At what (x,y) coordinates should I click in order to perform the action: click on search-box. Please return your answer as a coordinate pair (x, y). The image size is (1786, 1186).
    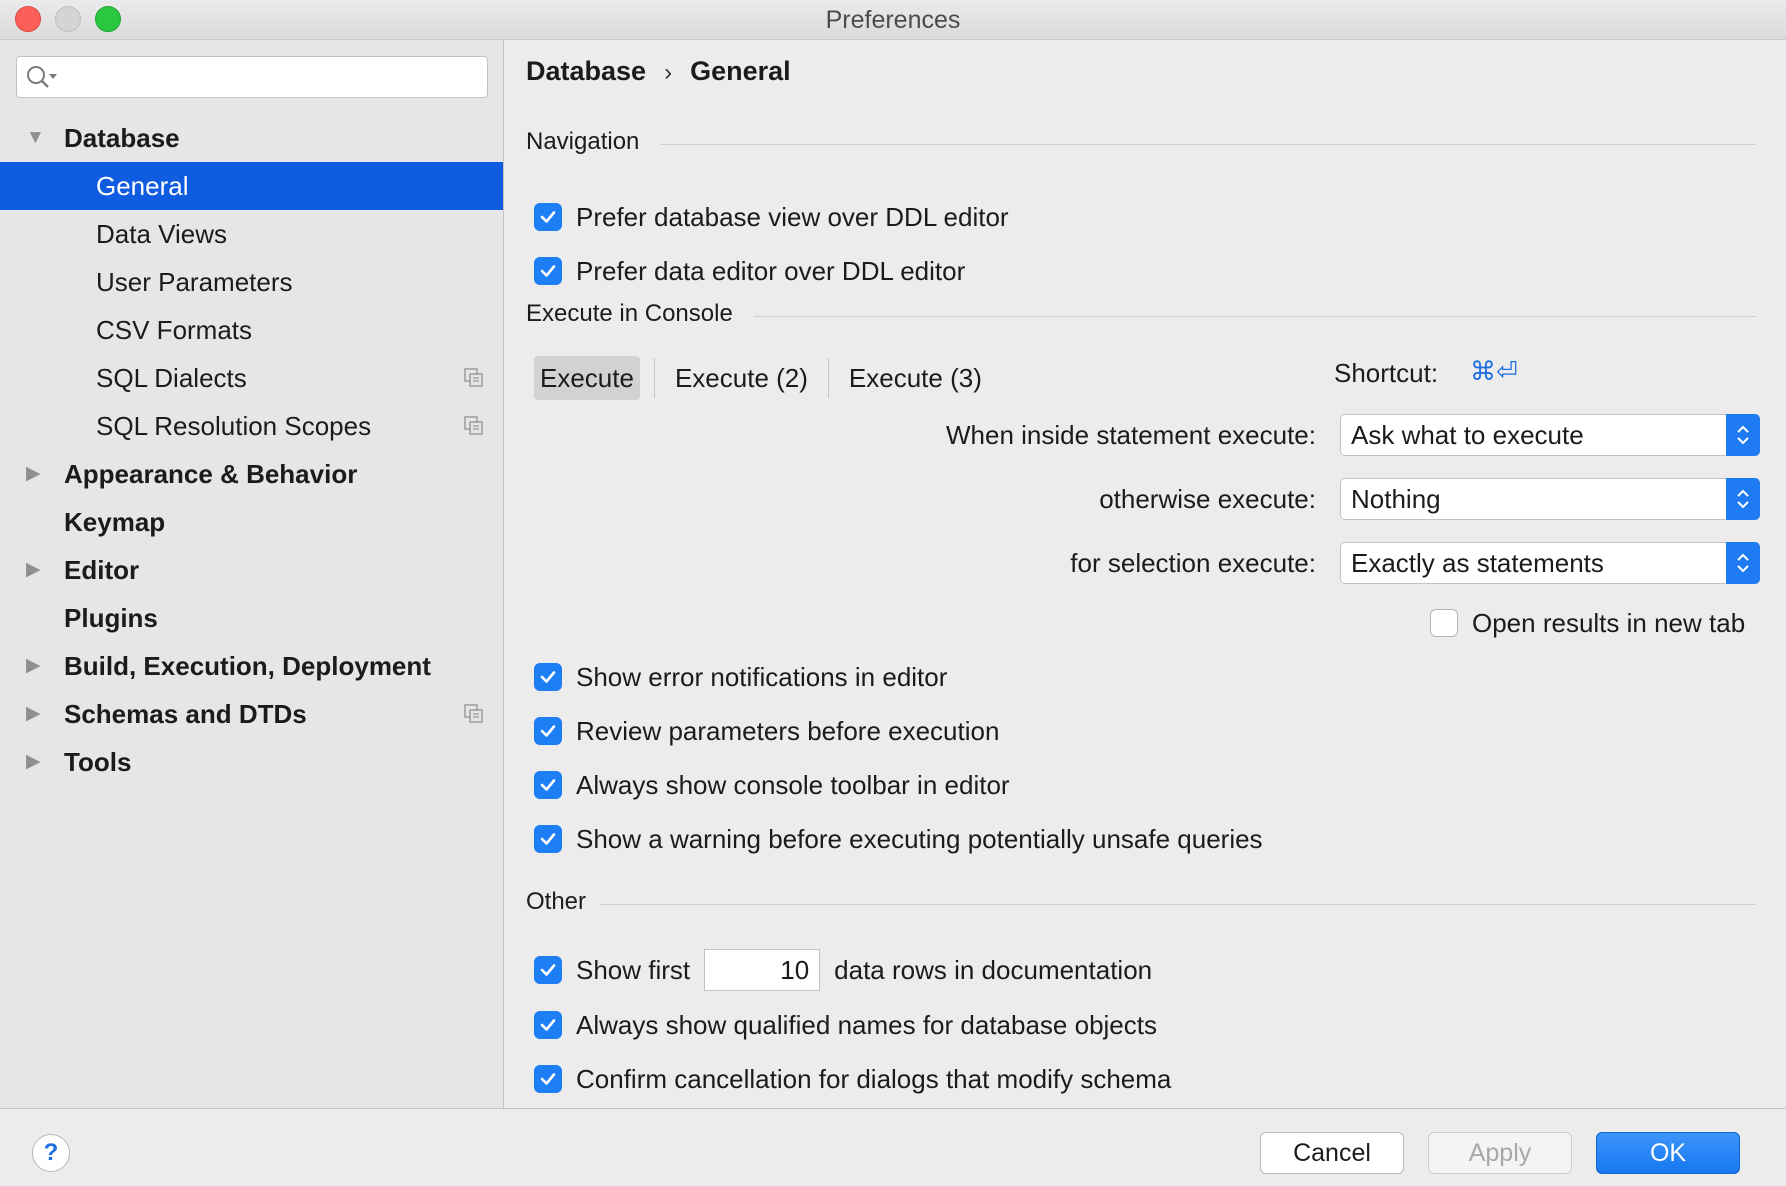
    Looking at the image, I should click on (252, 77).